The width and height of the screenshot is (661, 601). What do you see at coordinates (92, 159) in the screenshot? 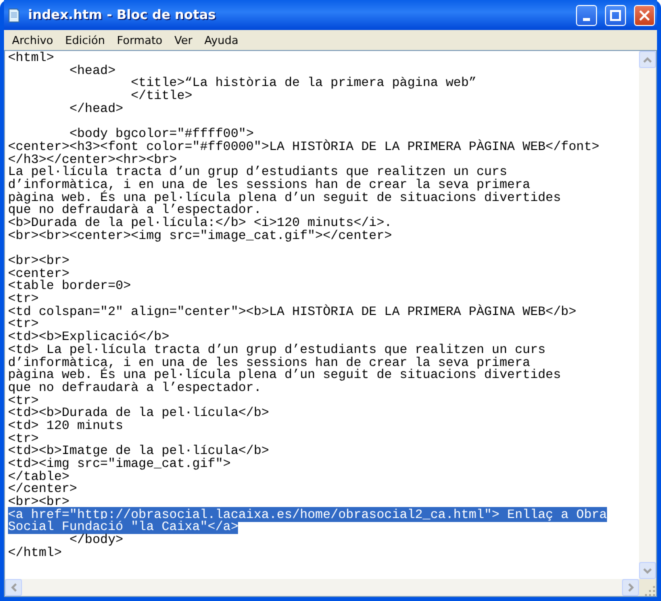
I see `code-line: </h3></center><hr><br>` at bounding box center [92, 159].